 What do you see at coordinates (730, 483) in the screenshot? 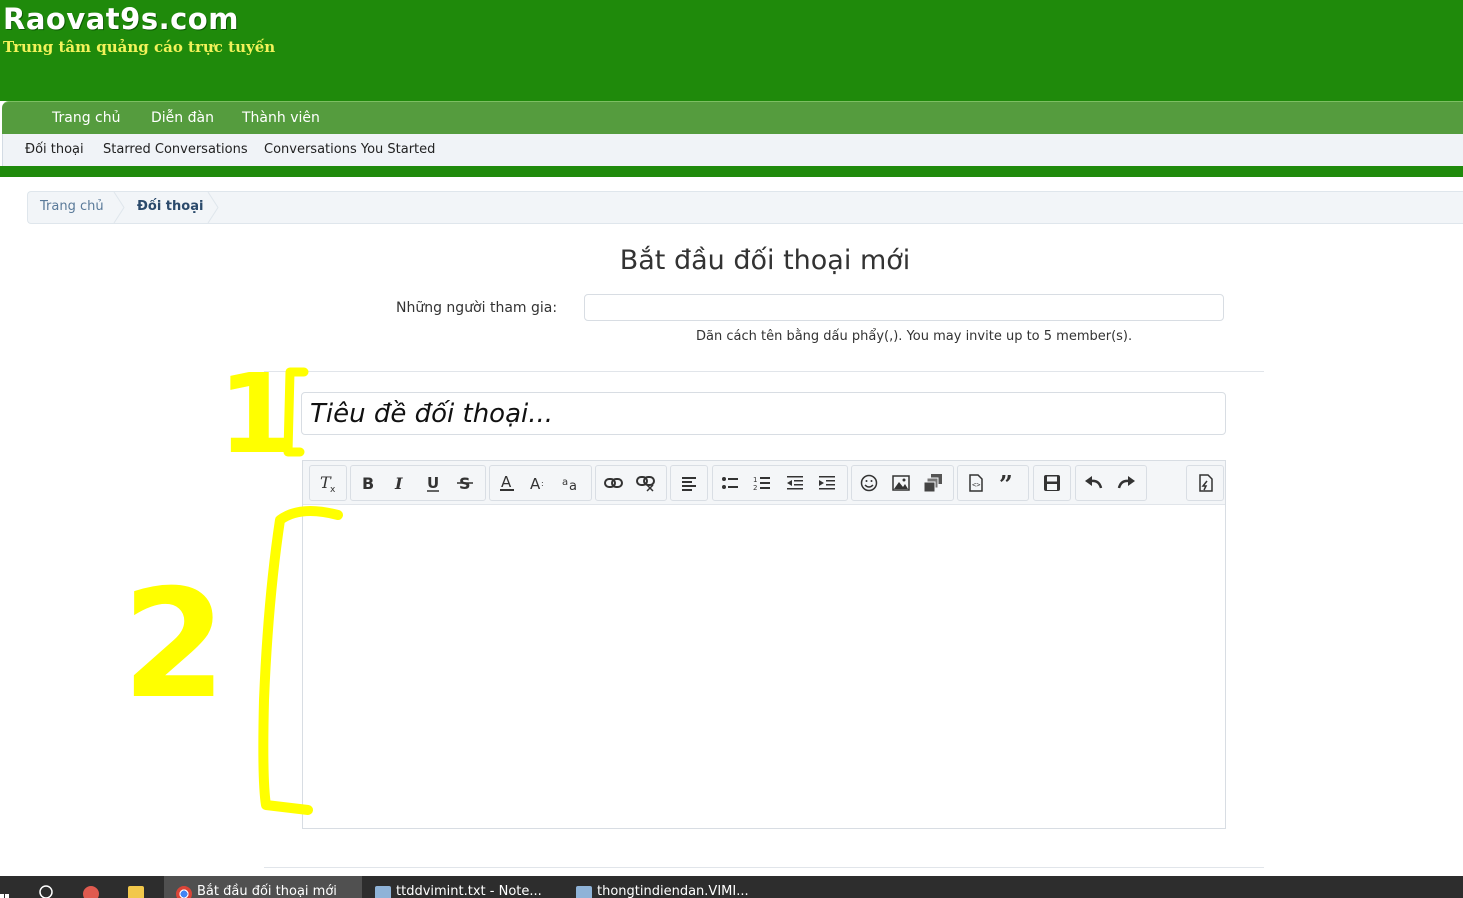
I see `bulleted-list-icon` at bounding box center [730, 483].